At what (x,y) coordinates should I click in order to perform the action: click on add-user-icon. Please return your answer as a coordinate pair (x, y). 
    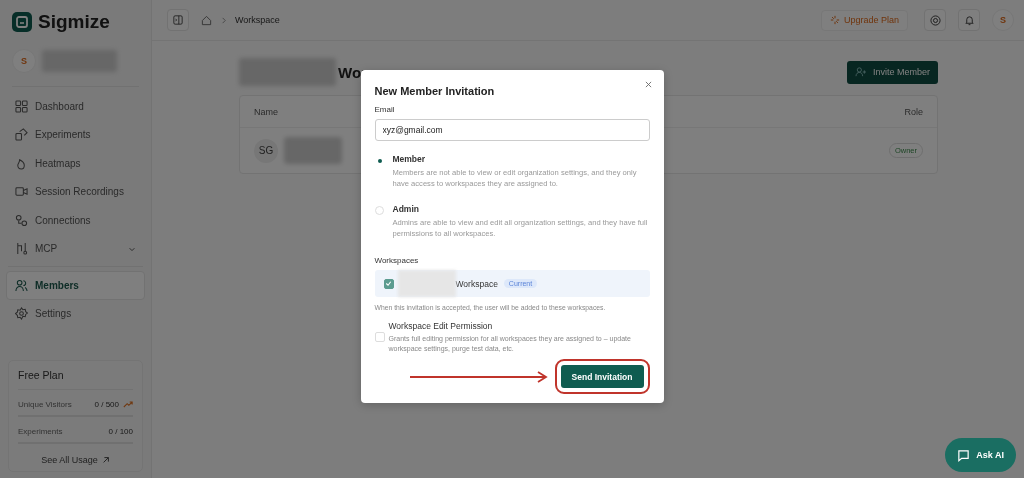
    Looking at the image, I should click on (860, 72).